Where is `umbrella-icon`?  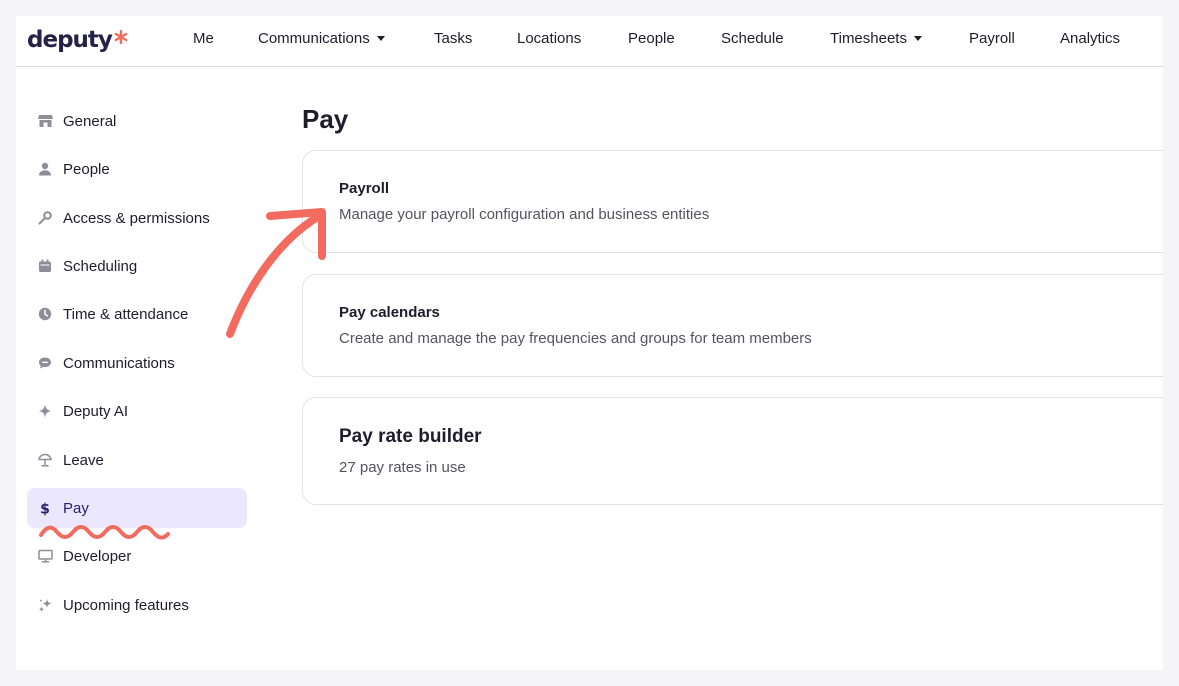
umbrella-icon is located at coordinates (45, 460).